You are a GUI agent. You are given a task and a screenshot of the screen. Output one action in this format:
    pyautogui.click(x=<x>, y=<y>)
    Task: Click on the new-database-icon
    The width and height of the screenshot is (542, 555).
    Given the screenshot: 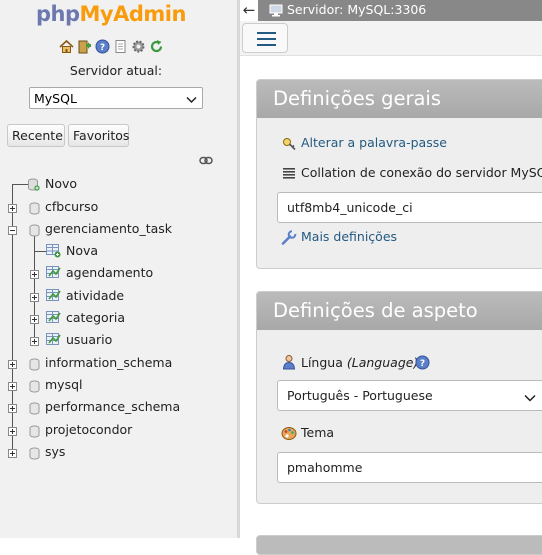 What is the action you would take?
    pyautogui.click(x=34, y=184)
    